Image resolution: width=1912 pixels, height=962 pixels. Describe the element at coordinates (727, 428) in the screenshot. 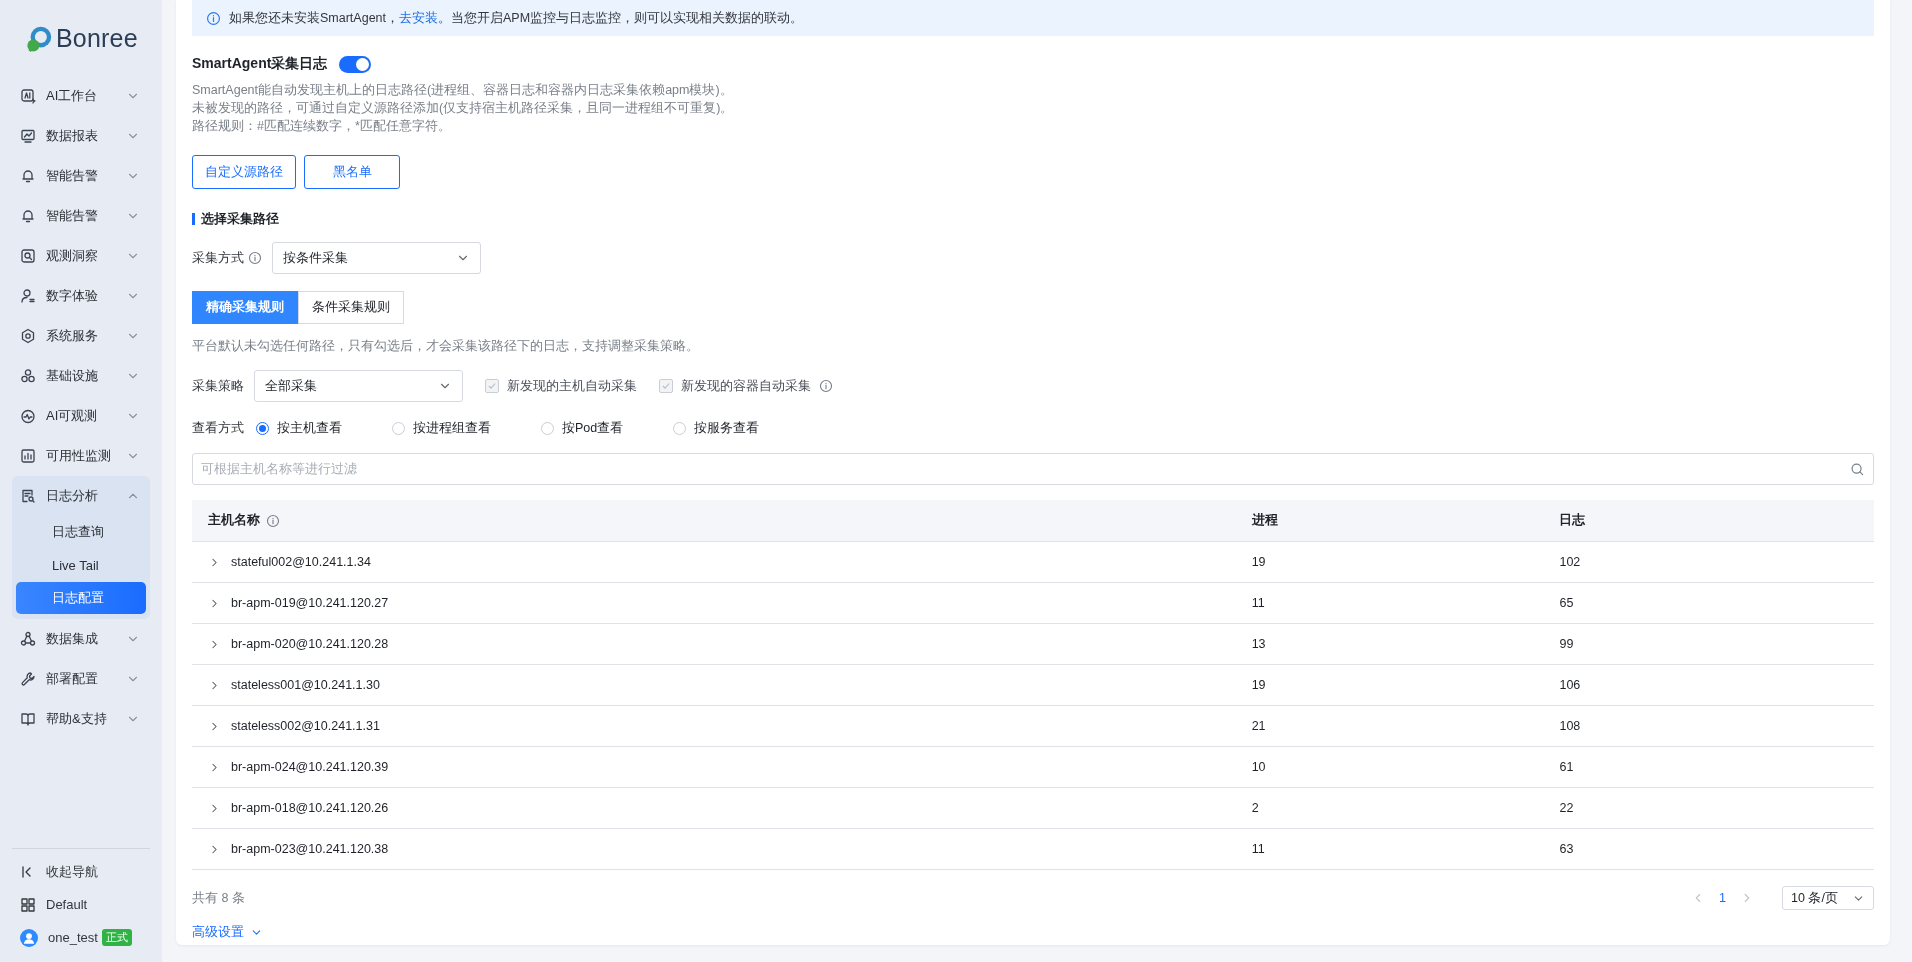

I see `radio-label: 按服务查看` at that location.